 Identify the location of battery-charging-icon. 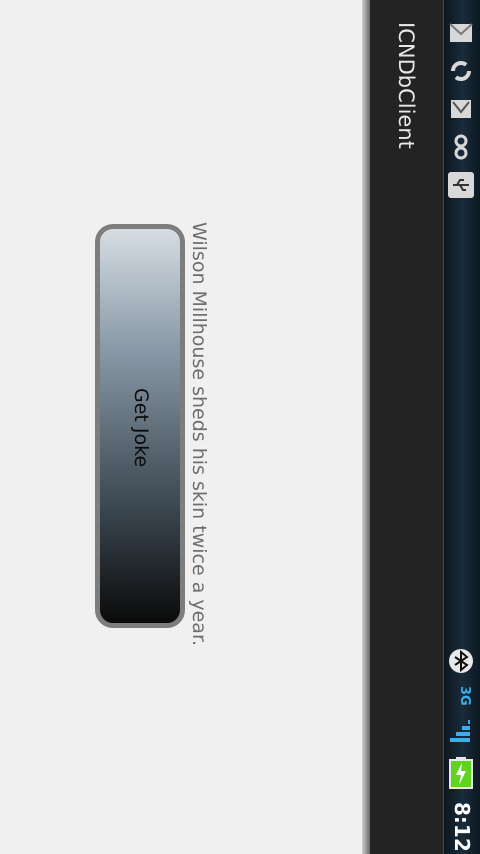
(461, 773).